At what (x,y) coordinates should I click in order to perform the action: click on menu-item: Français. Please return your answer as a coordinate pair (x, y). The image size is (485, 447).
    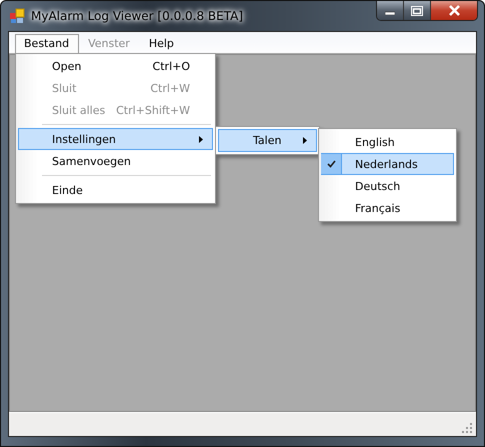
    Looking at the image, I should click on (387, 208).